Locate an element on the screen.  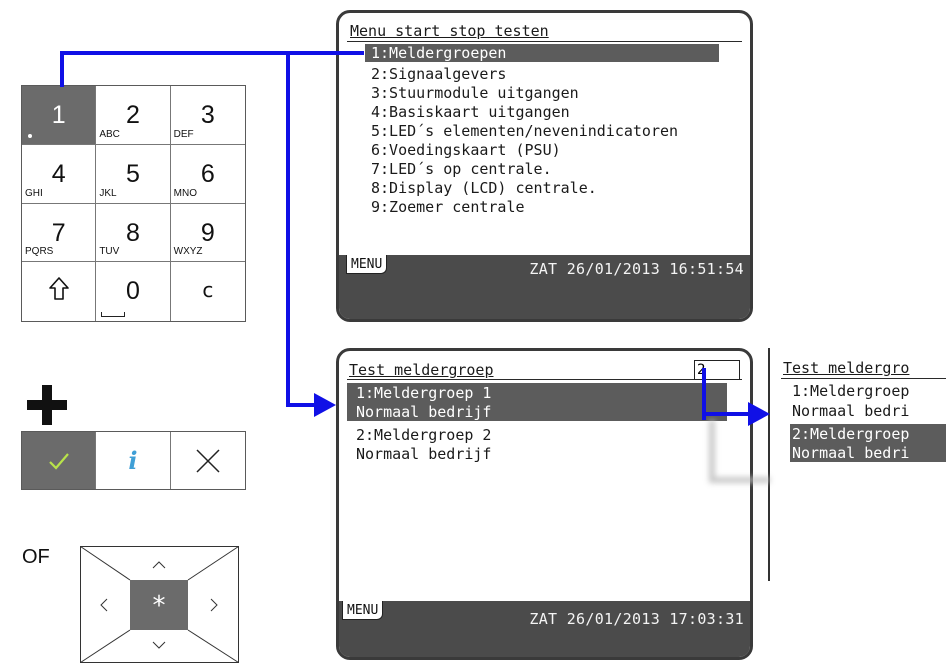
arrow-key-to-menu is located at coordinates (212, 69).